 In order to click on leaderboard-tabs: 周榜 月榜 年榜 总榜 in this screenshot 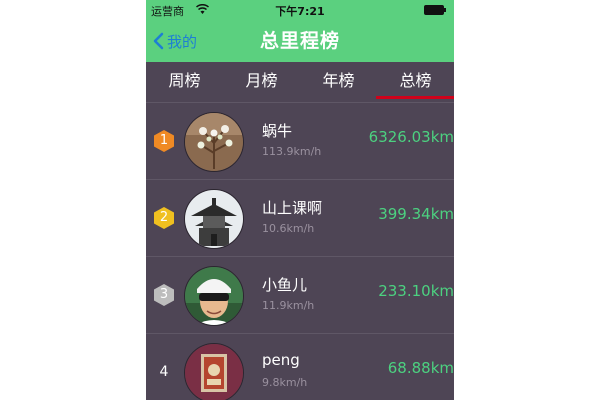, I will do `click(300, 82)`.